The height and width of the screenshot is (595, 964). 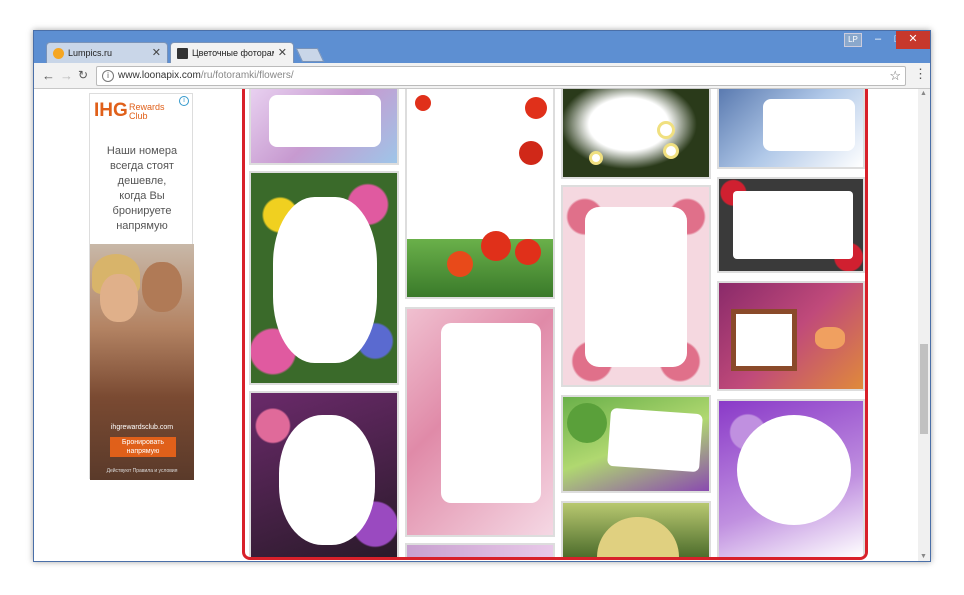 What do you see at coordinates (119, 298) in the screenshot?
I see `ad-photo-face-woman` at bounding box center [119, 298].